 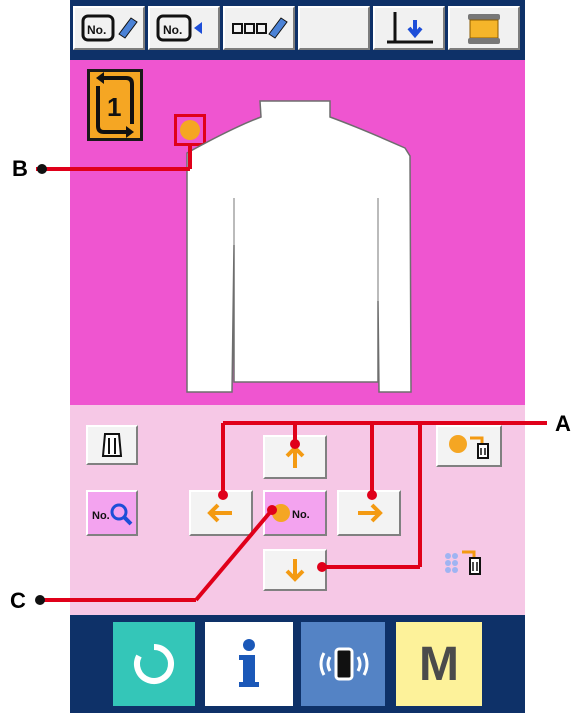 I want to click on move-left-button, so click(x=221, y=513).